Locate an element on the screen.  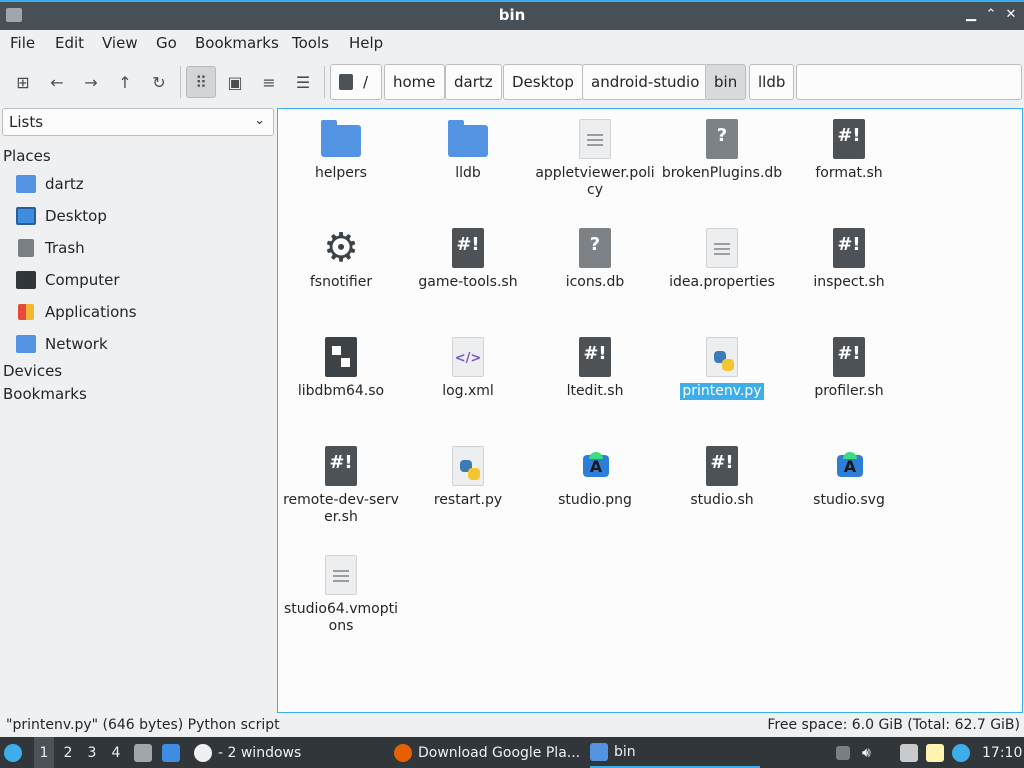
path-bar-empty is located at coordinates (909, 82).